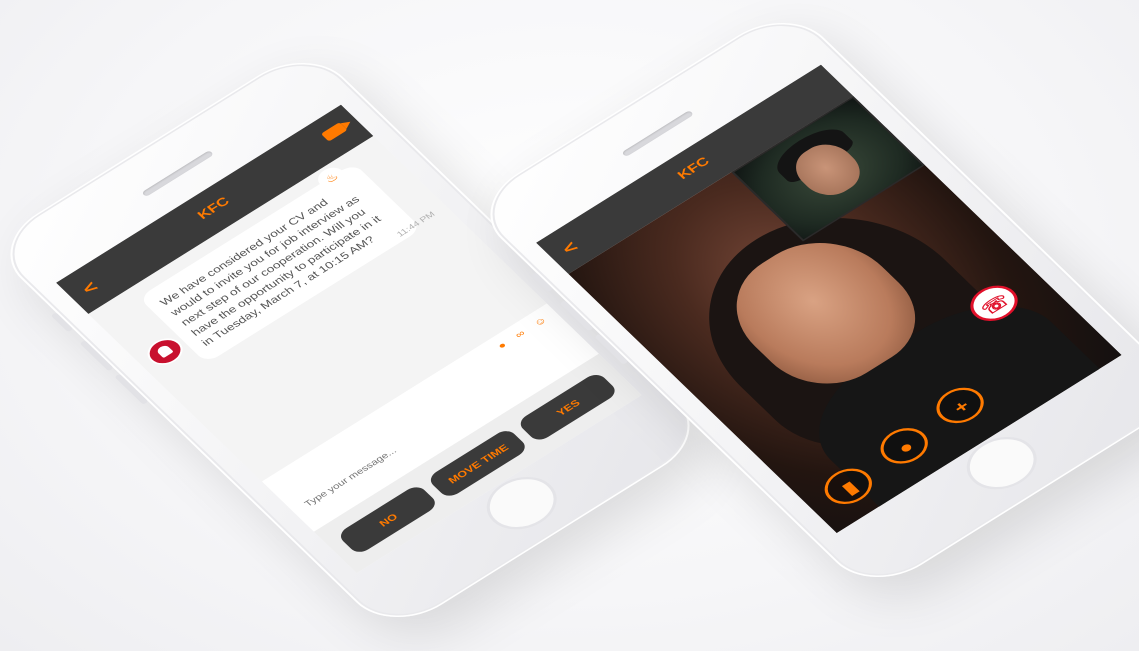  Describe the element at coordinates (502, 345) in the screenshot. I see `mic-icon: ●` at that location.